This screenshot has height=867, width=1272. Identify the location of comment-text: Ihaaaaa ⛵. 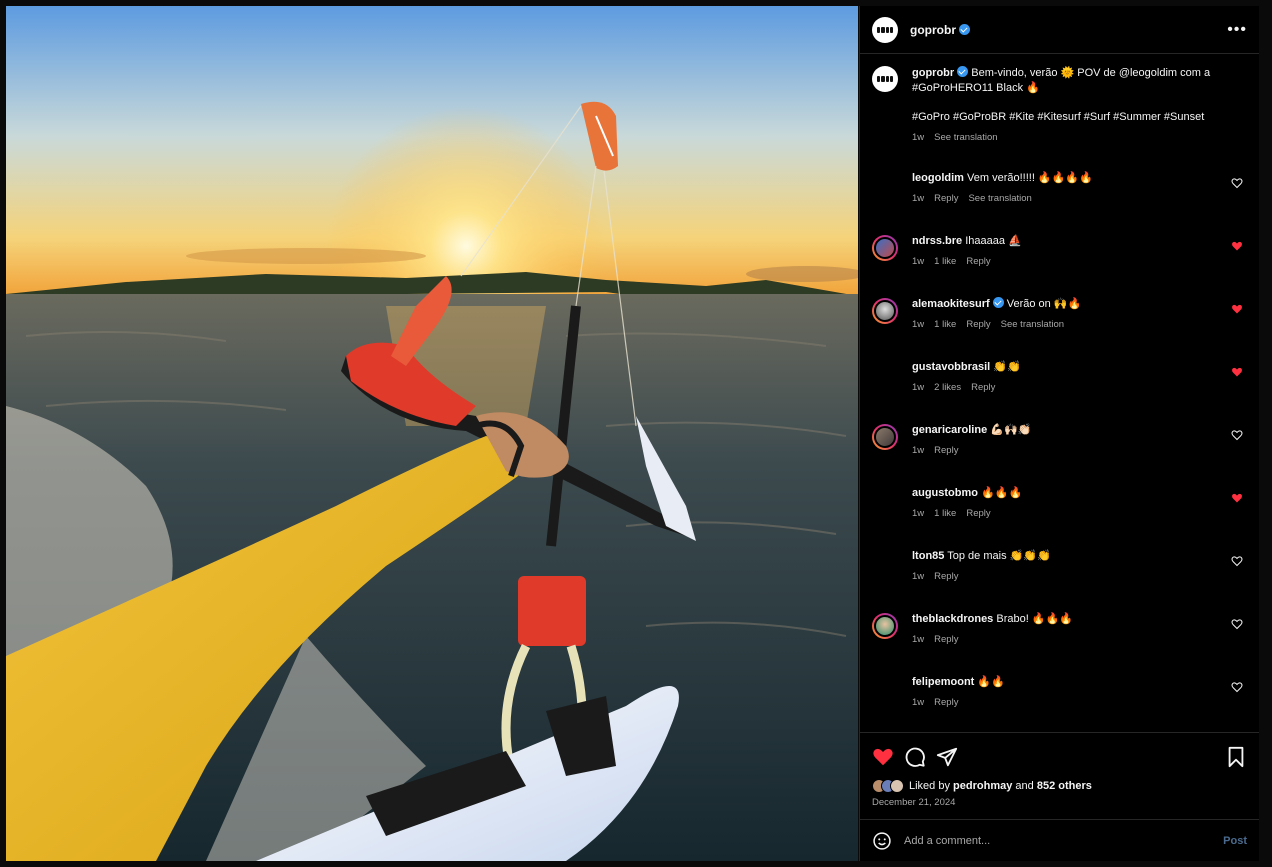
(993, 241).